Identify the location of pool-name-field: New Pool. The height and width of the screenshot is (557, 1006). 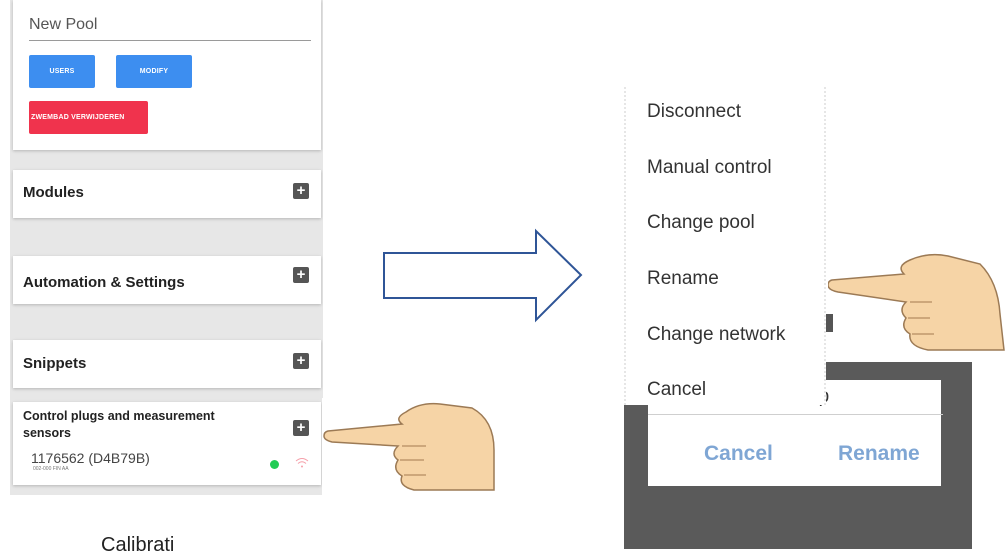
(63, 25).